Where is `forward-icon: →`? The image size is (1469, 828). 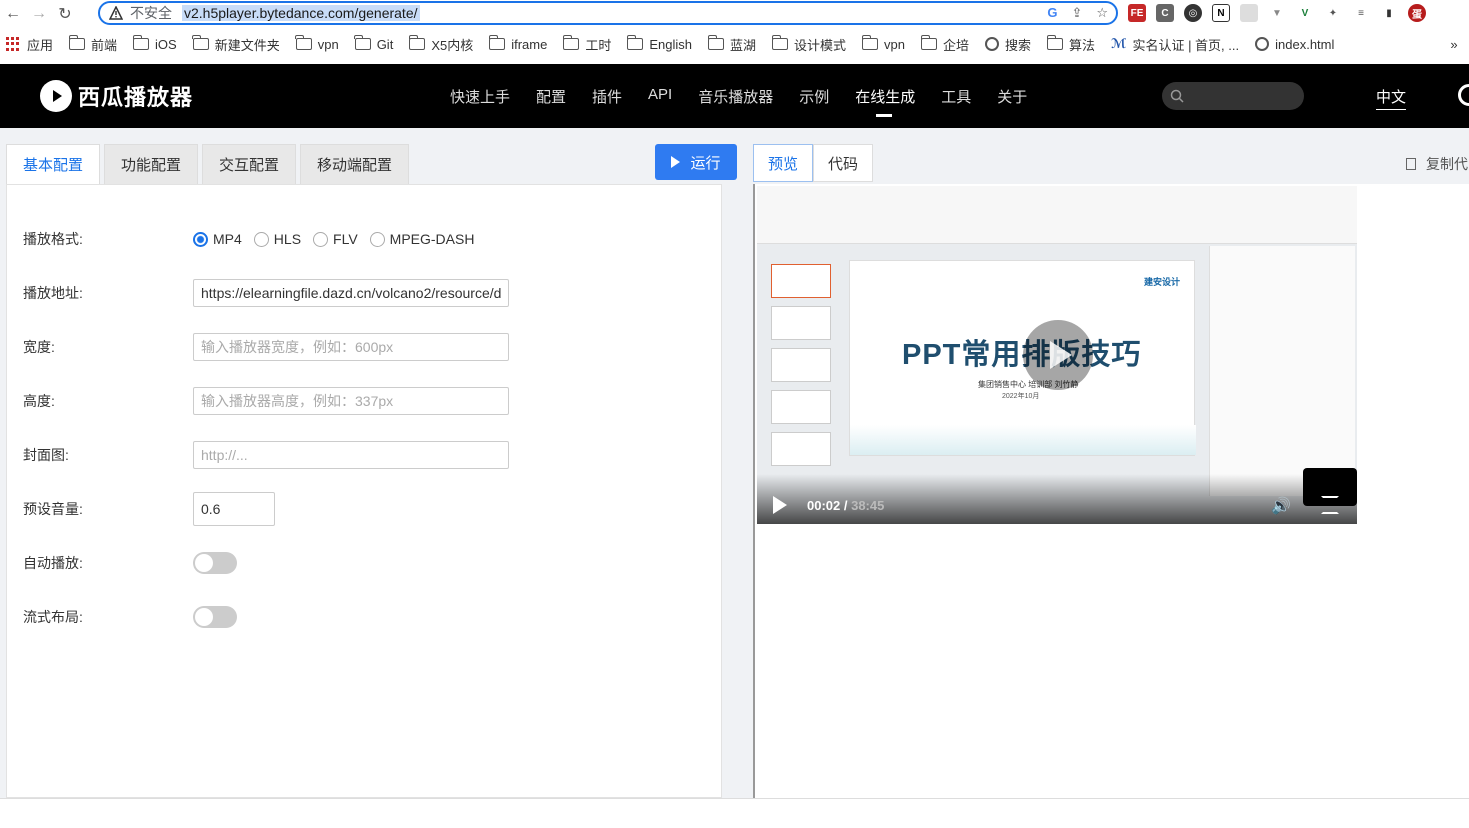 forward-icon: → is located at coordinates (39, 14).